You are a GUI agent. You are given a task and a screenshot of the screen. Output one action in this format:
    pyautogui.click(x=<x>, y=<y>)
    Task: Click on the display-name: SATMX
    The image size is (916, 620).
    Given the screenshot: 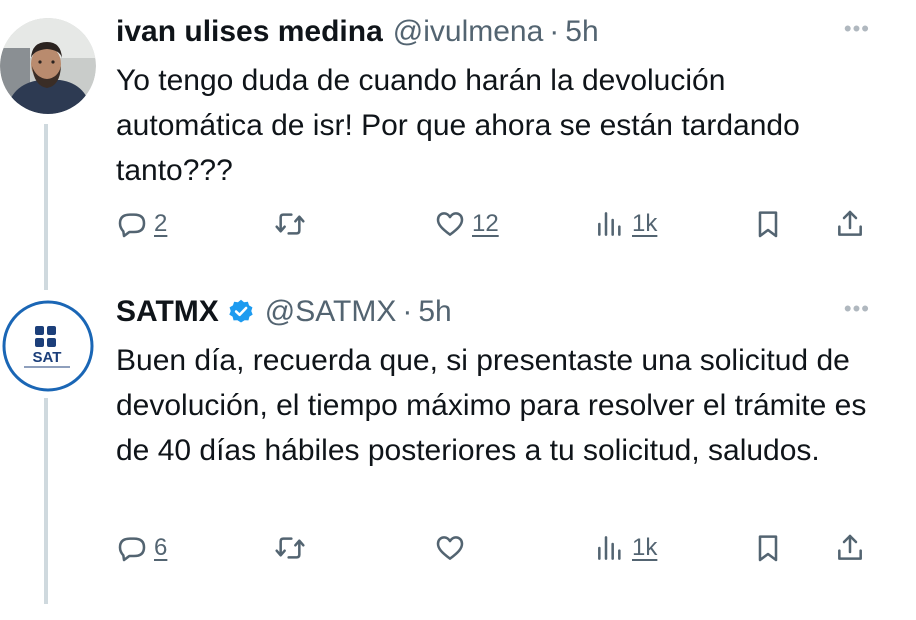 What is the action you would take?
    pyautogui.click(x=167, y=312)
    